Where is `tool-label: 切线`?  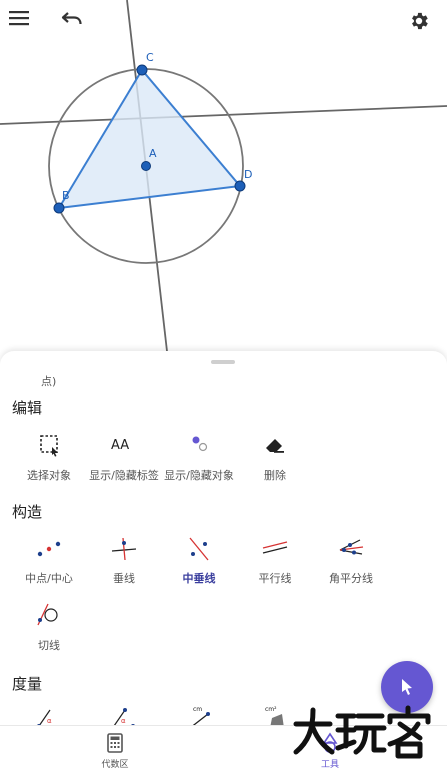
tool-label: 切线 is located at coordinates (49, 645).